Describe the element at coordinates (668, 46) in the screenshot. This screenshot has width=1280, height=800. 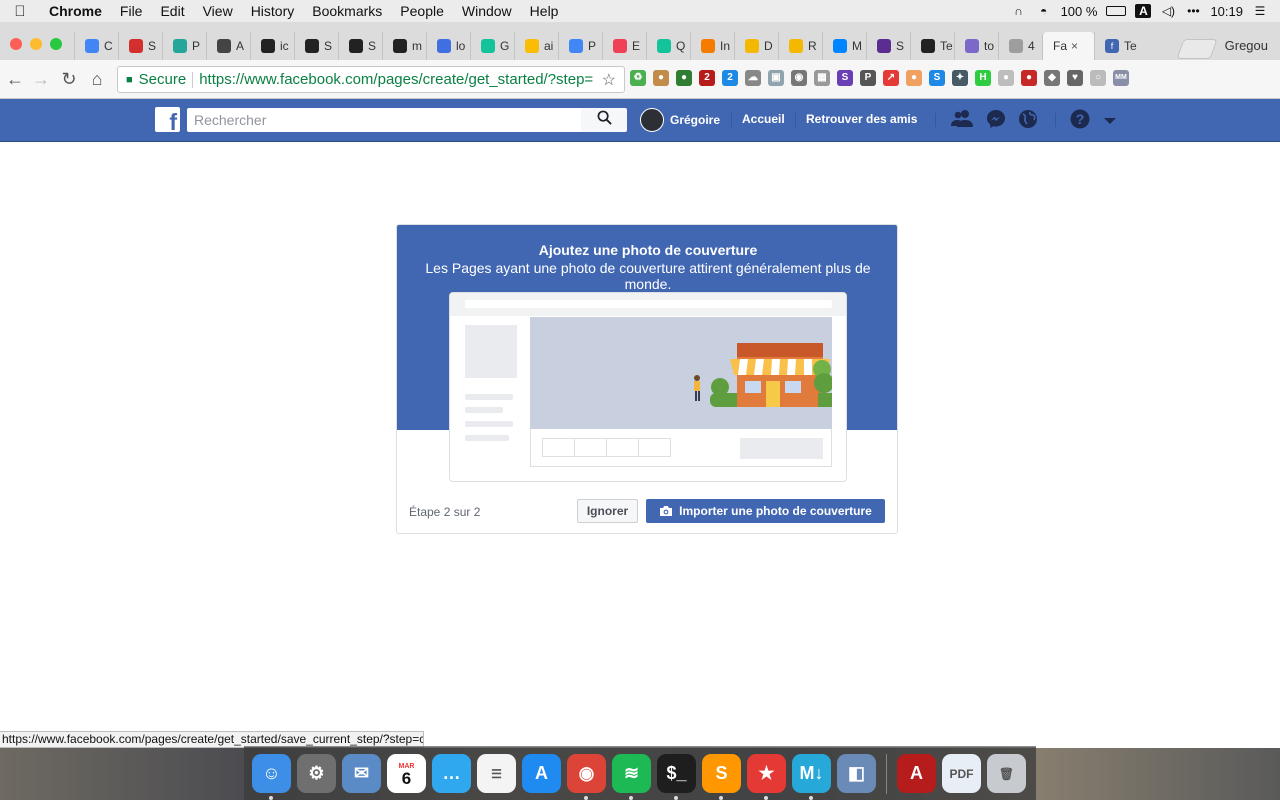
I see `browser-tab: Q` at that location.